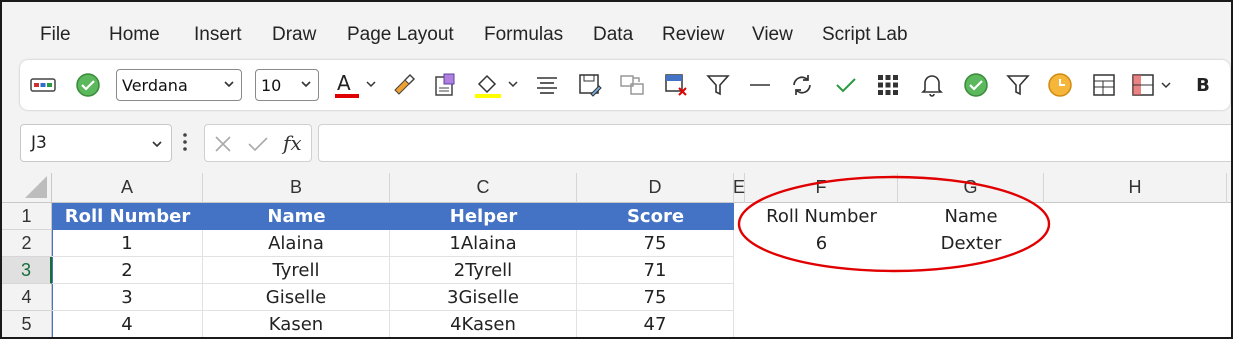 The image size is (1233, 339). I want to click on font-name-value: Verdana, so click(155, 85).